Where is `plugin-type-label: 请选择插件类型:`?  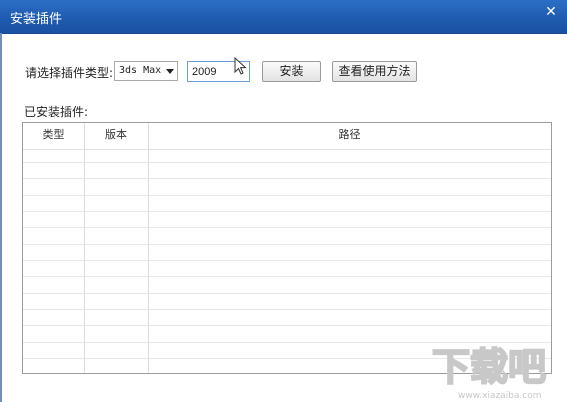 plugin-type-label: 请选择插件类型: is located at coordinates (69, 73).